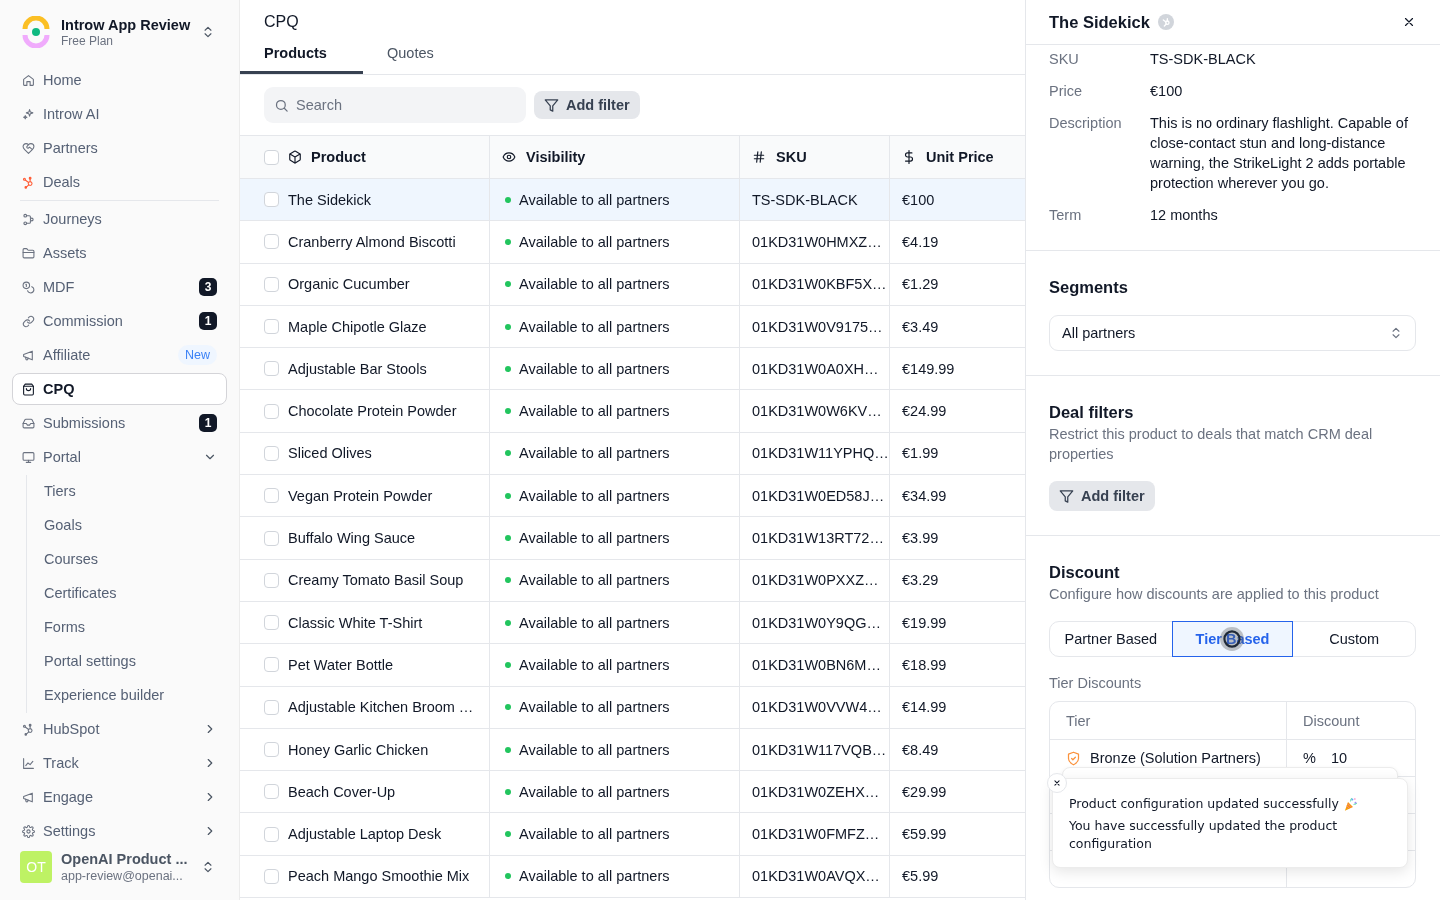  Describe the element at coordinates (130, 559) in the screenshot. I see `nav-item: Courses` at that location.